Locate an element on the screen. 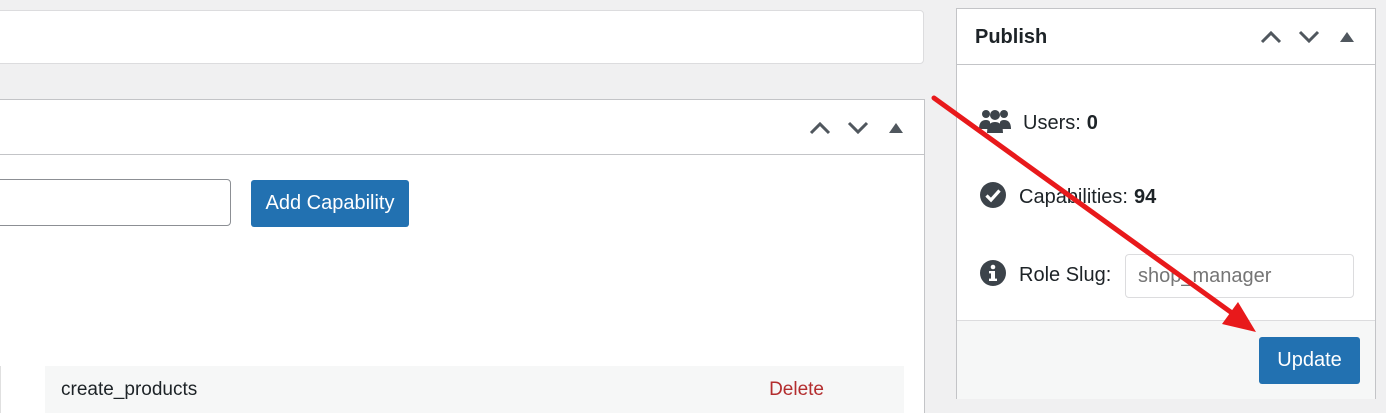  capabilities-panel-header is located at coordinates (462, 127).